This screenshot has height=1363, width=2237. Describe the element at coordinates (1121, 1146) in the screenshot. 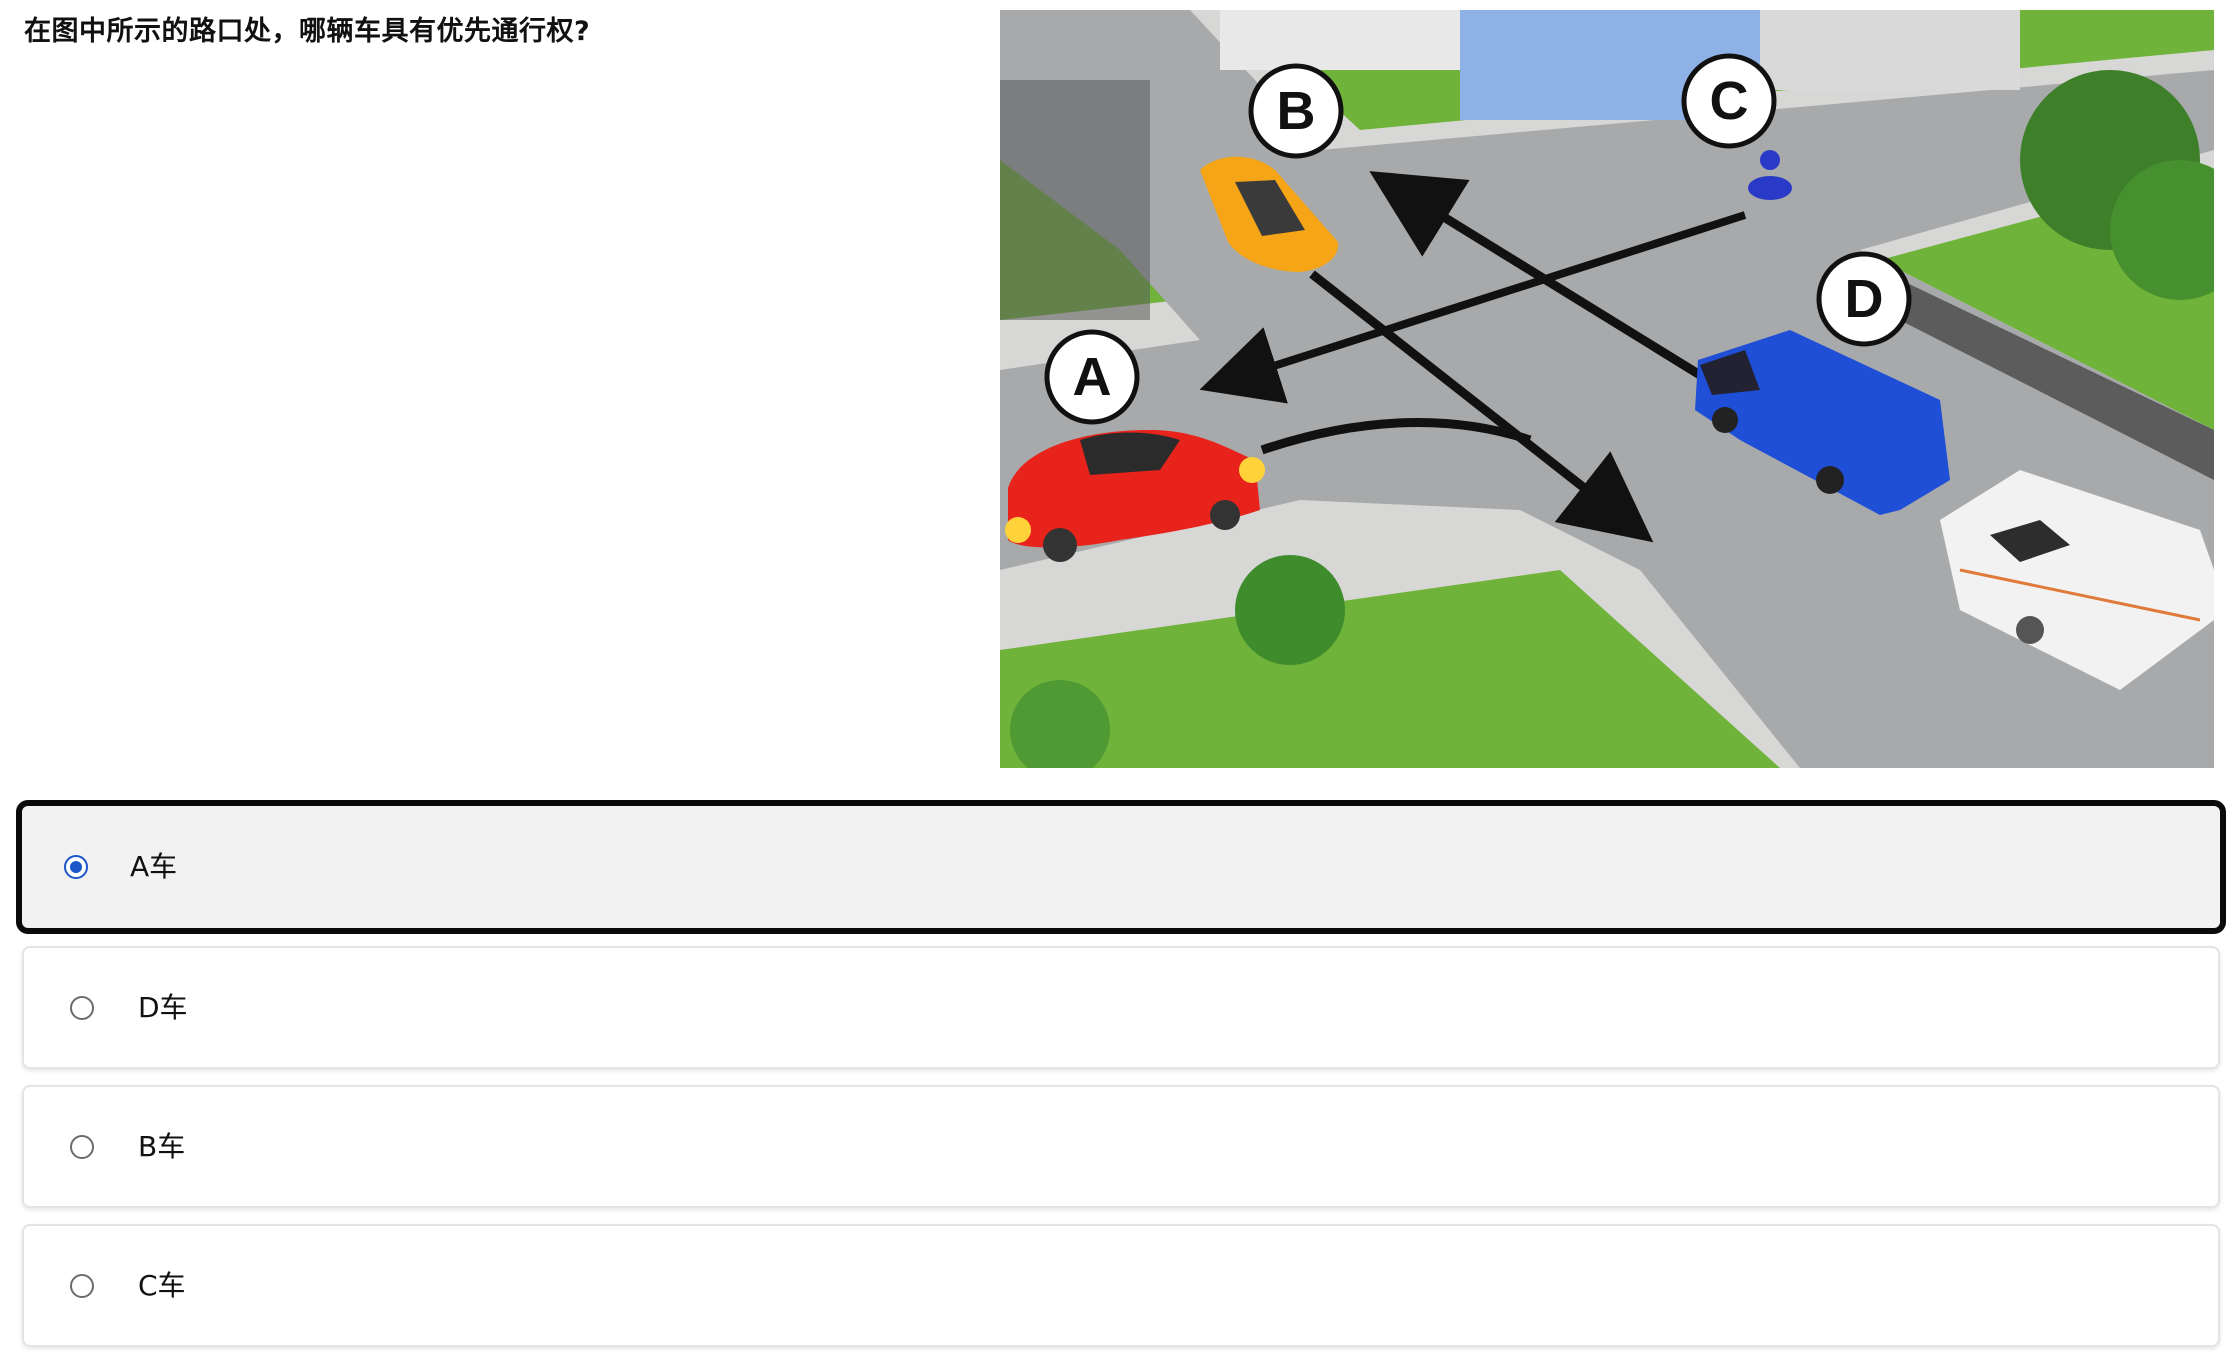

I see `option-b-car: B车` at that location.